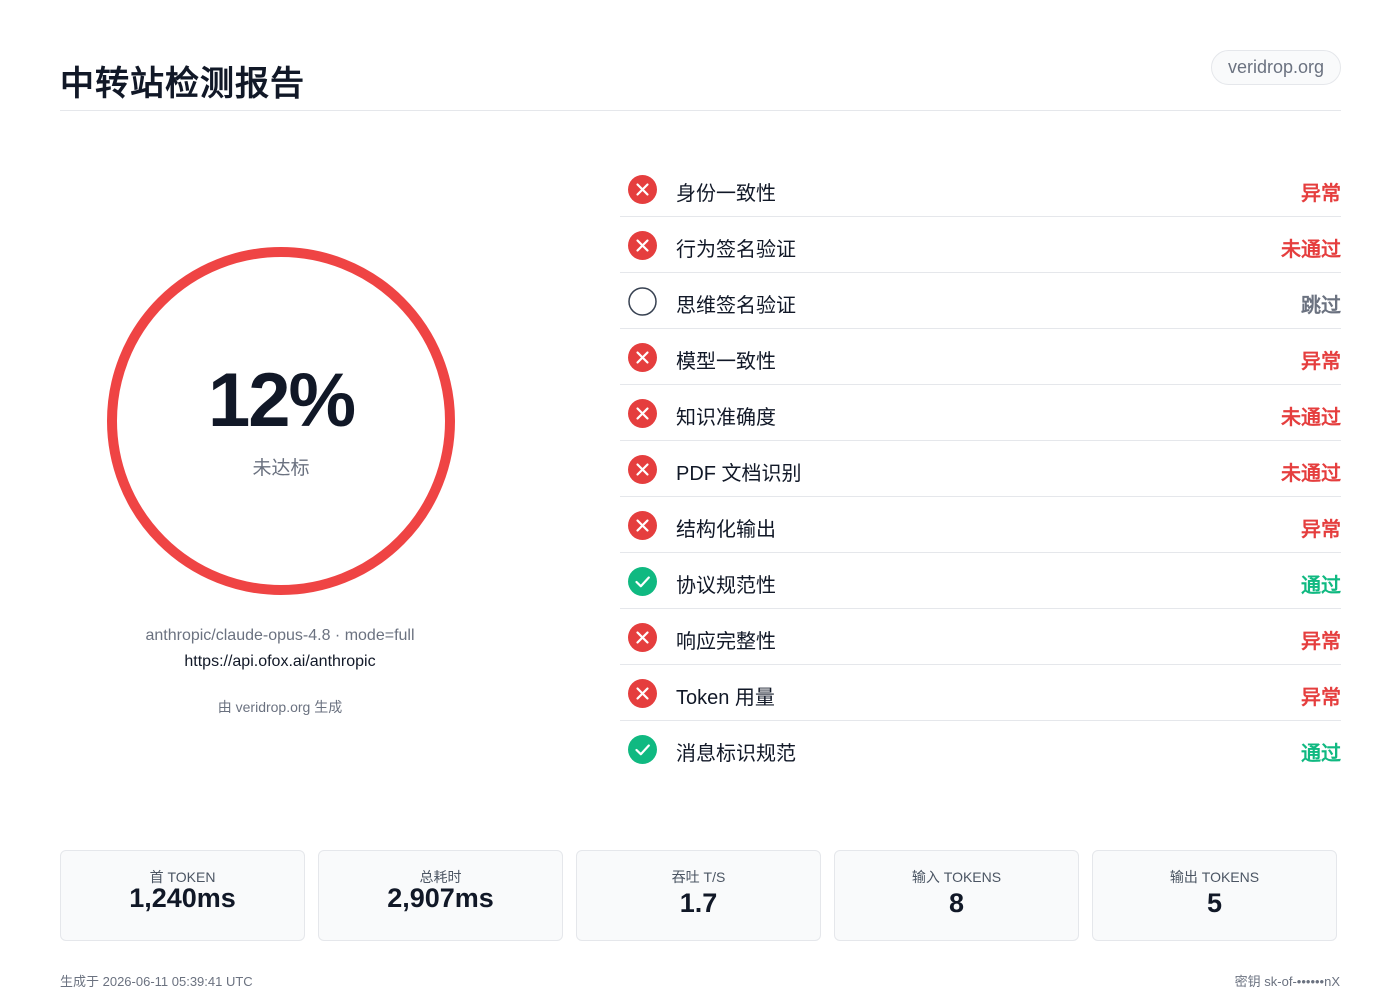 This screenshot has height=1000, width=1400. What do you see at coordinates (956, 877) in the screenshot?
I see `stat-label: 输入 TOKENS` at bounding box center [956, 877].